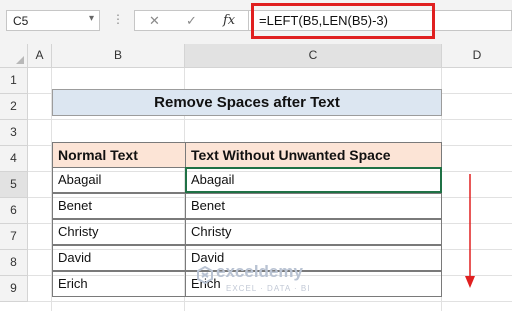  I want to click on column-header-b: B, so click(118, 56).